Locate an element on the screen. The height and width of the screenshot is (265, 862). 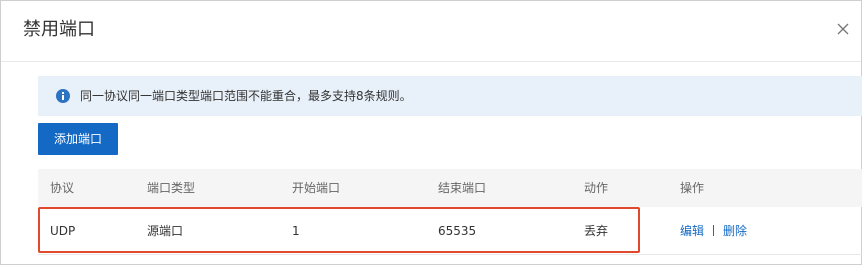
operation-divider is located at coordinates (714, 230).